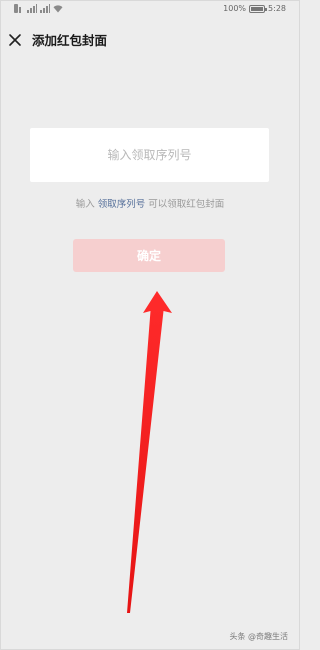 This screenshot has width=320, height=650. What do you see at coordinates (185, 204) in the screenshot?
I see `hint-suffix: 可以领取红包封面` at bounding box center [185, 204].